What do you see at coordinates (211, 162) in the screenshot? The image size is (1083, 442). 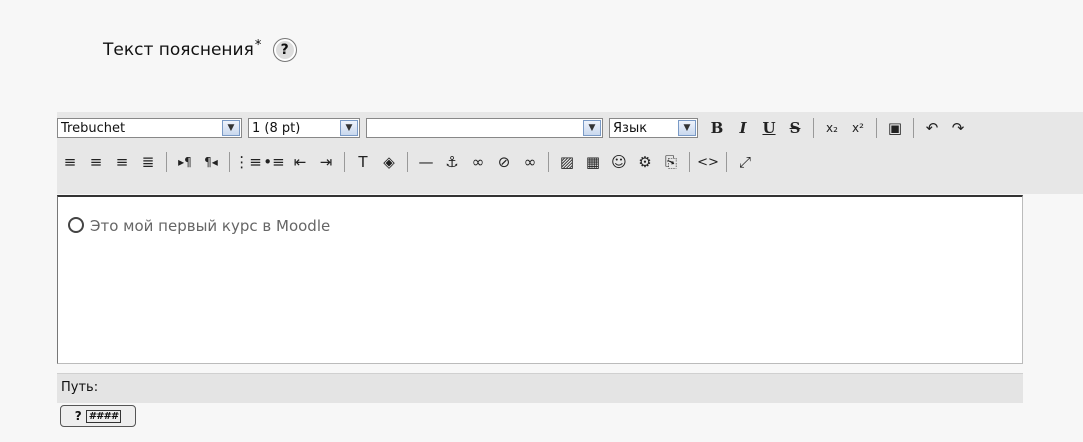 I see `rtl-icon: ¶◂` at bounding box center [211, 162].